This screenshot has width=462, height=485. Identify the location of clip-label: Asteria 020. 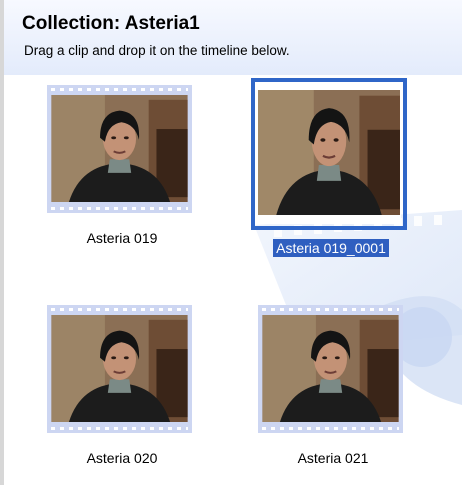
(122, 458).